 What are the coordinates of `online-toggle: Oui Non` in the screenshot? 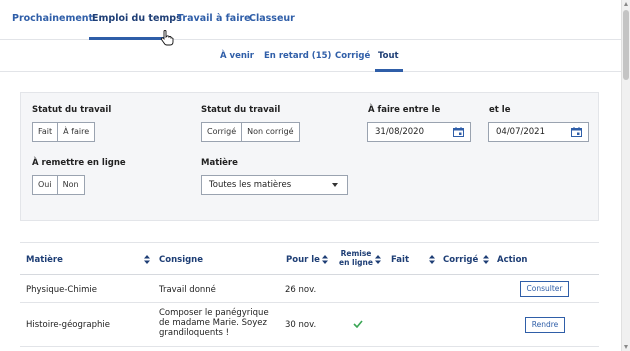 It's located at (58, 185).